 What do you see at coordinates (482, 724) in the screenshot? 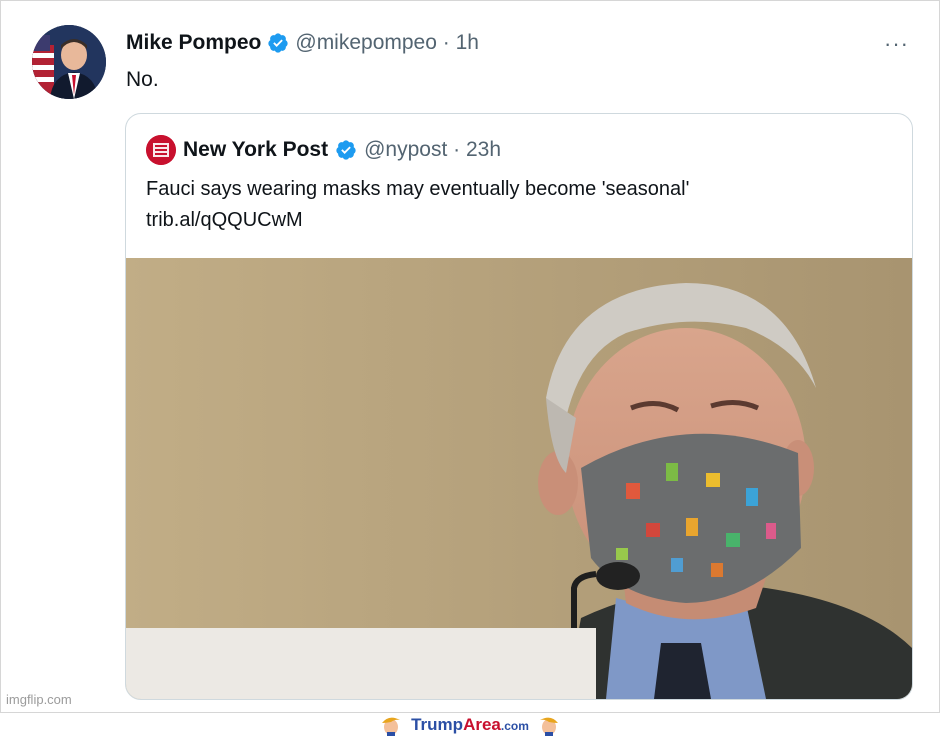
I see `brand-part-area: Area` at bounding box center [482, 724].